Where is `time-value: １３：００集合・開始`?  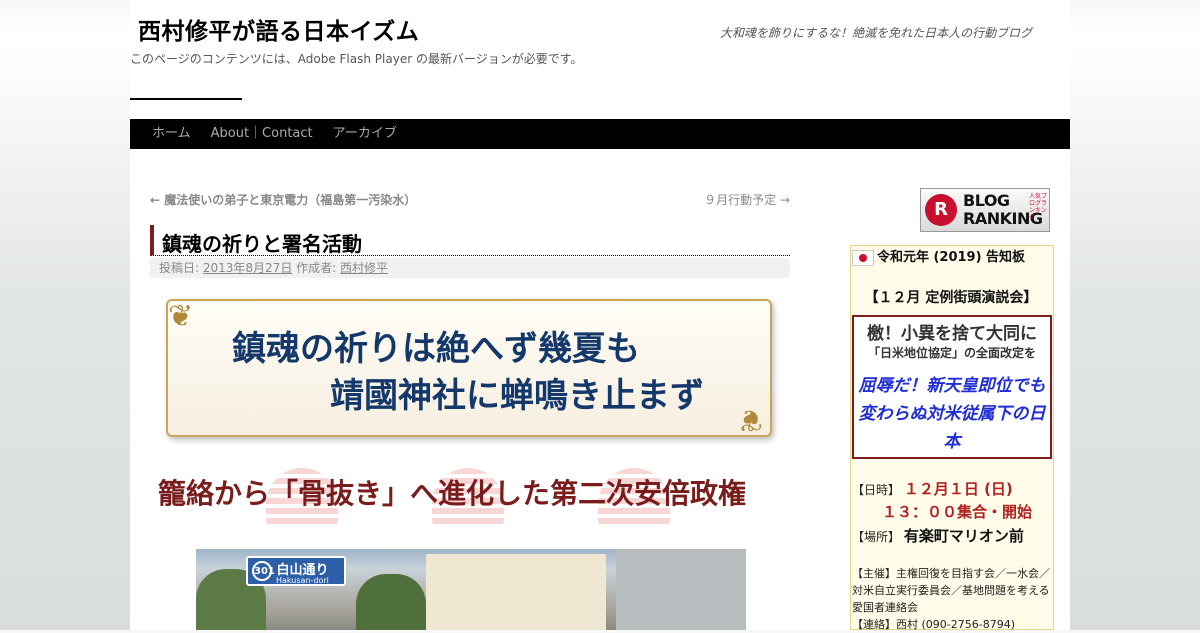
time-value: １３：００集合・開始 is located at coordinates (957, 512).